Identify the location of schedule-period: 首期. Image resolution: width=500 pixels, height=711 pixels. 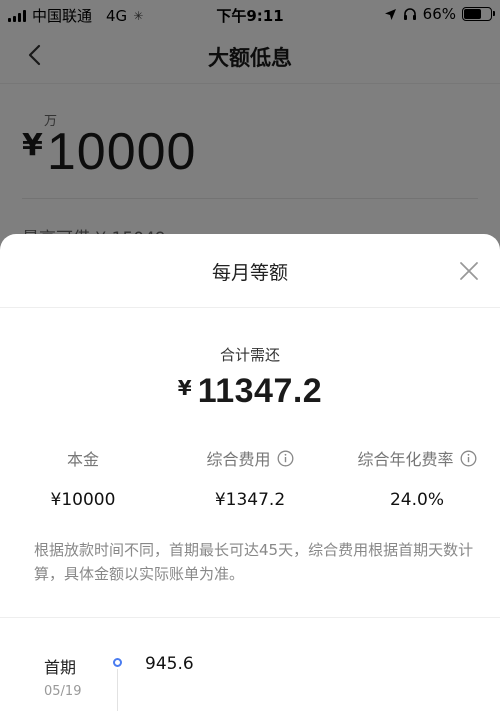
(60, 667).